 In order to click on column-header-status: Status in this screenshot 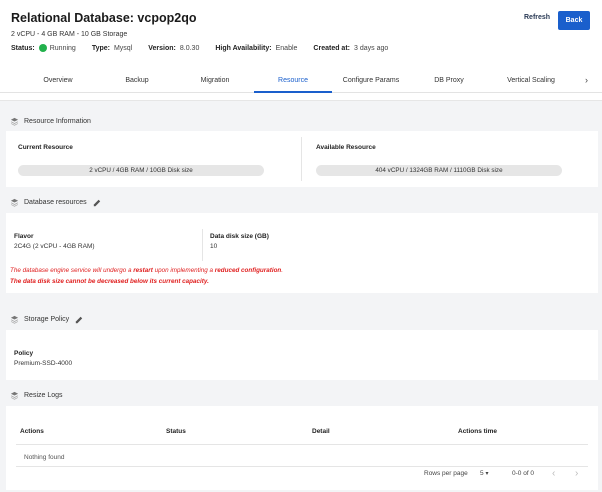, I will do `click(176, 431)`.